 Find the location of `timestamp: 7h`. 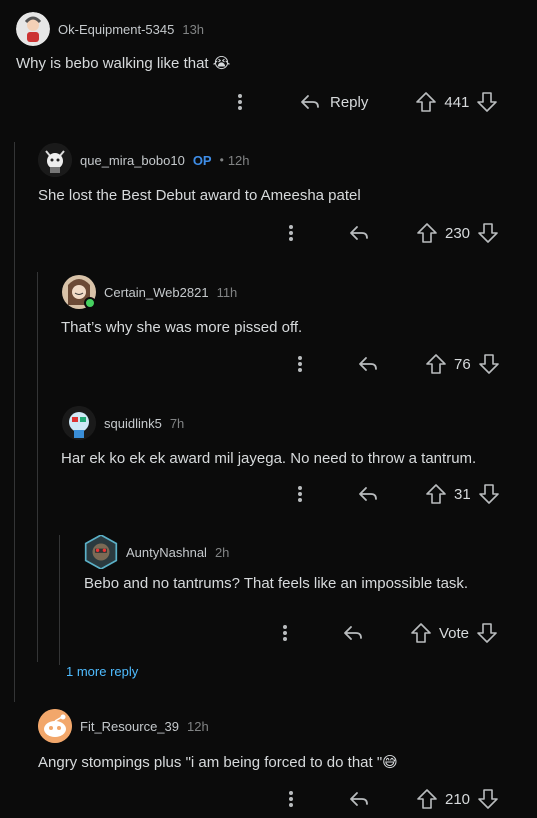

timestamp: 7h is located at coordinates (177, 423).